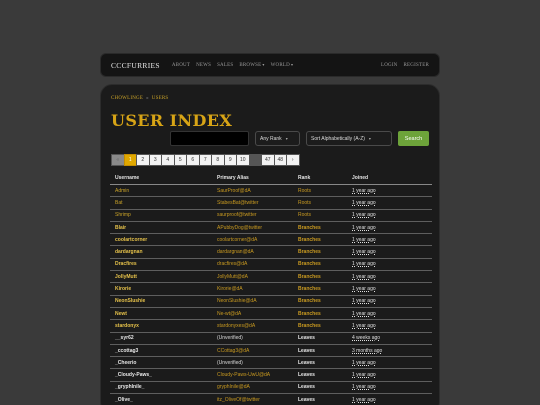 The height and width of the screenshot is (405, 540). What do you see at coordinates (160, 98) in the screenshot?
I see `breadcrumb-item-users: USERS` at bounding box center [160, 98].